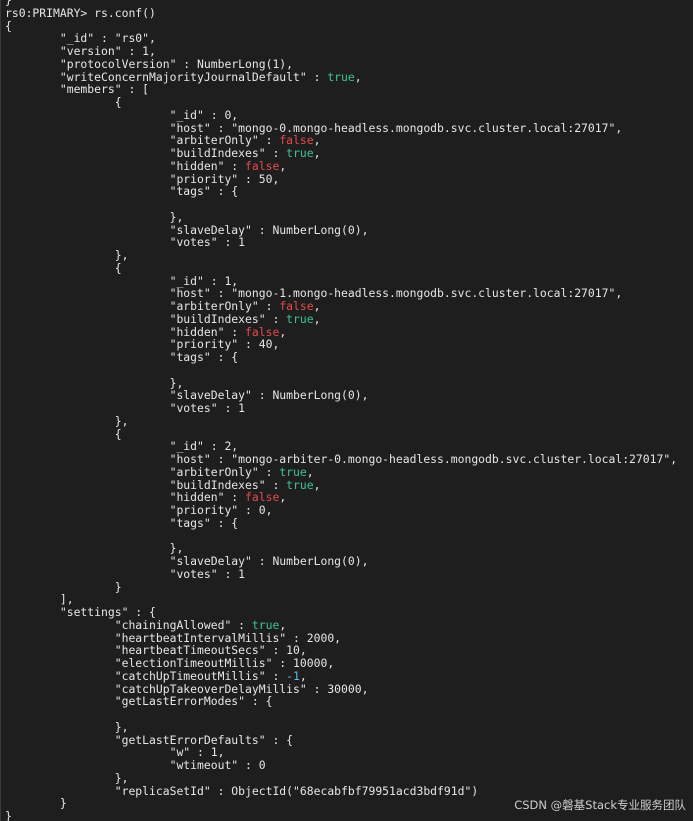 This screenshot has height=821, width=693. I want to click on terminal-left-border, so click(0, 410).